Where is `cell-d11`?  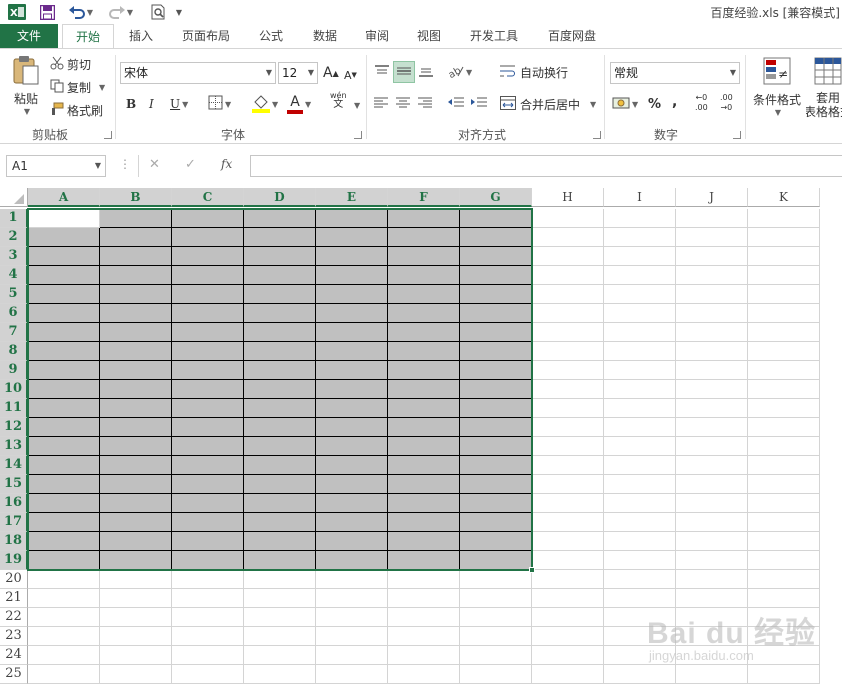
cell-d11 is located at coordinates (280, 408).